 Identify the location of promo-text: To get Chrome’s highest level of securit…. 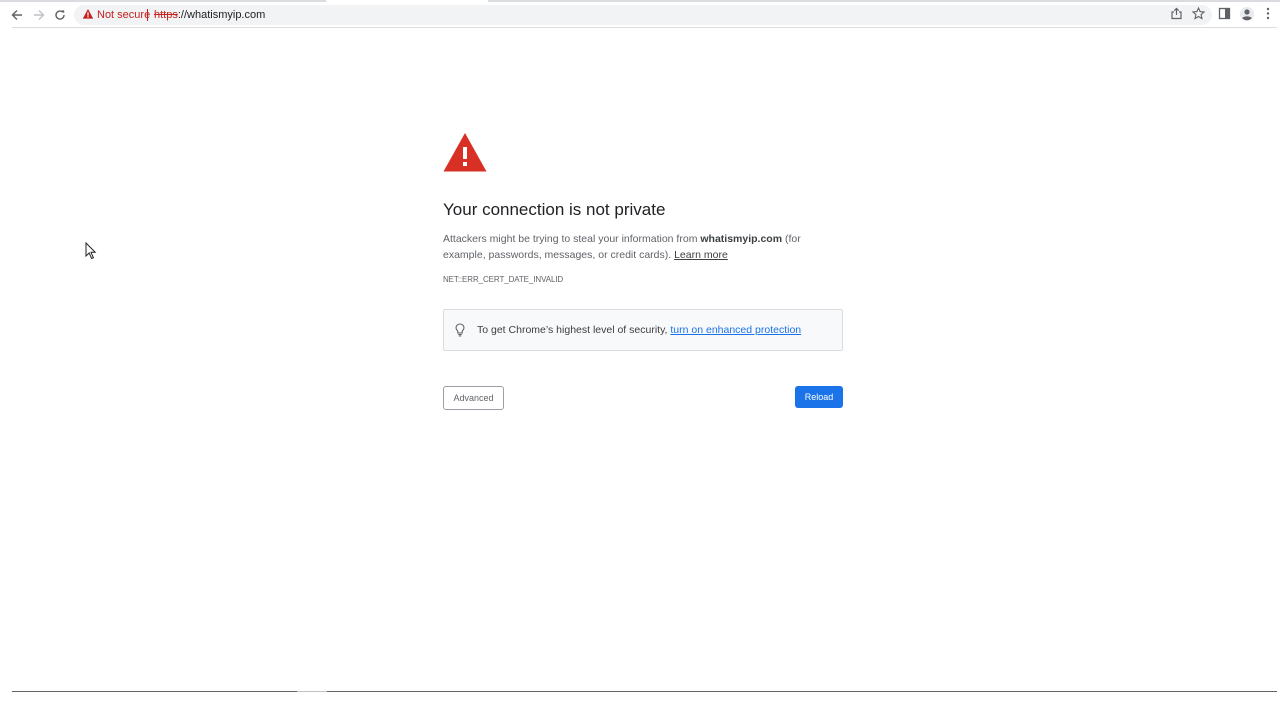
(639, 330).